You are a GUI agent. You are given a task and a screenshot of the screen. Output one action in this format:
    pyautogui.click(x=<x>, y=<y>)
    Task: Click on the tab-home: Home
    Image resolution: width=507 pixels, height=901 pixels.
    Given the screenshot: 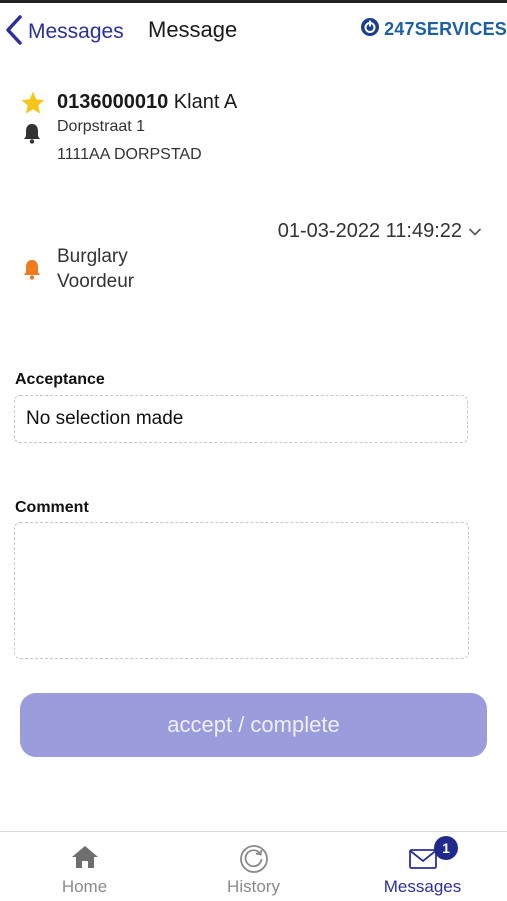 What is the action you would take?
    pyautogui.click(x=84, y=866)
    